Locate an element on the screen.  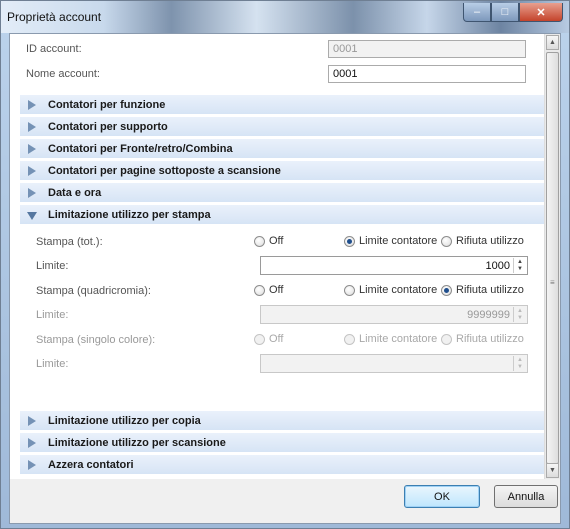
section-date-time: Data e ora is located at coordinates (282, 193).